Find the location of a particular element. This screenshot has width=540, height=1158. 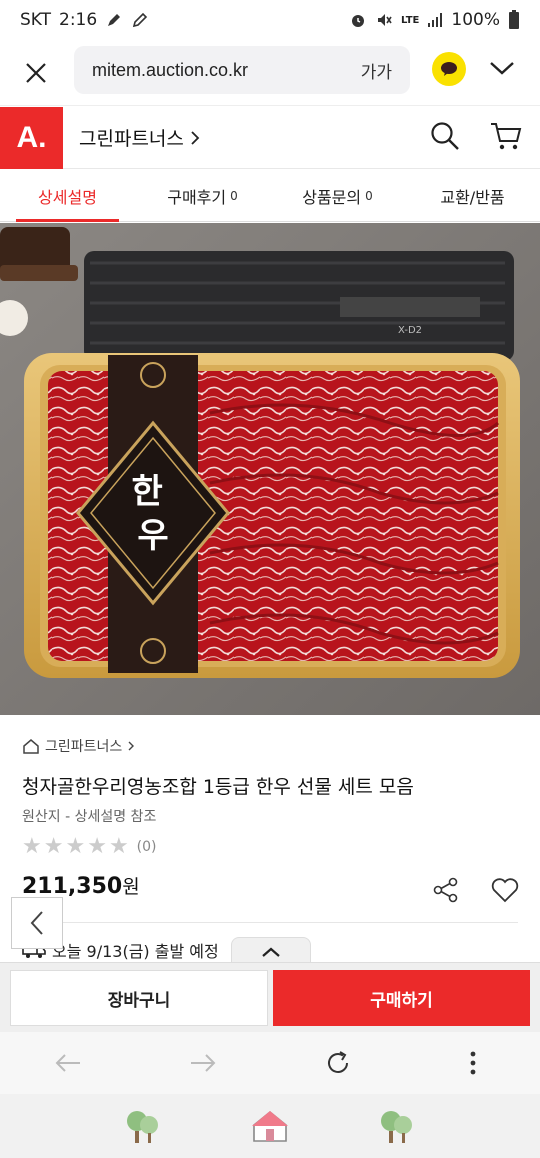

back-button is located at coordinates (37, 923).